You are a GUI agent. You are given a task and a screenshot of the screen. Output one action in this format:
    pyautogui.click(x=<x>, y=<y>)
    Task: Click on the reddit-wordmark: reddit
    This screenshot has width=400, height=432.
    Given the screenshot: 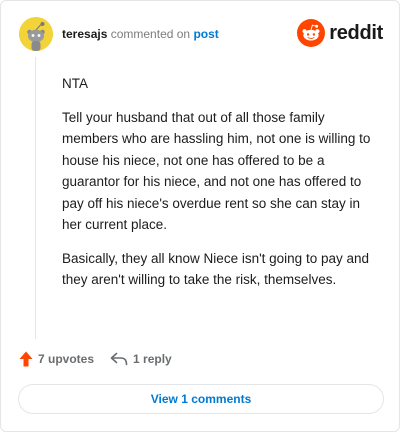 What is the action you would take?
    pyautogui.click(x=356, y=32)
    